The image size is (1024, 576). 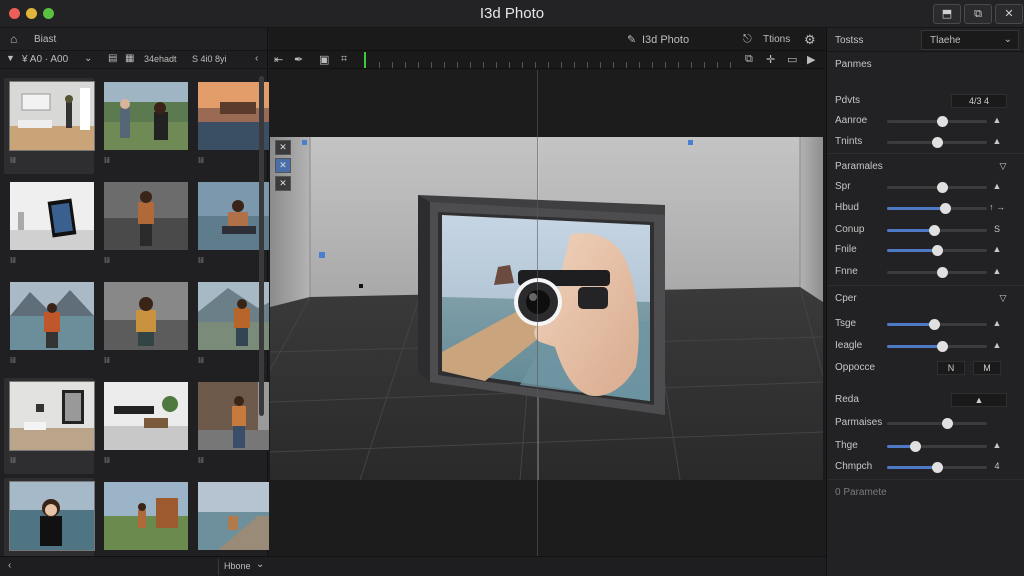 I want to click on thumbnail-room: Iil, so click(x=49, y=126).